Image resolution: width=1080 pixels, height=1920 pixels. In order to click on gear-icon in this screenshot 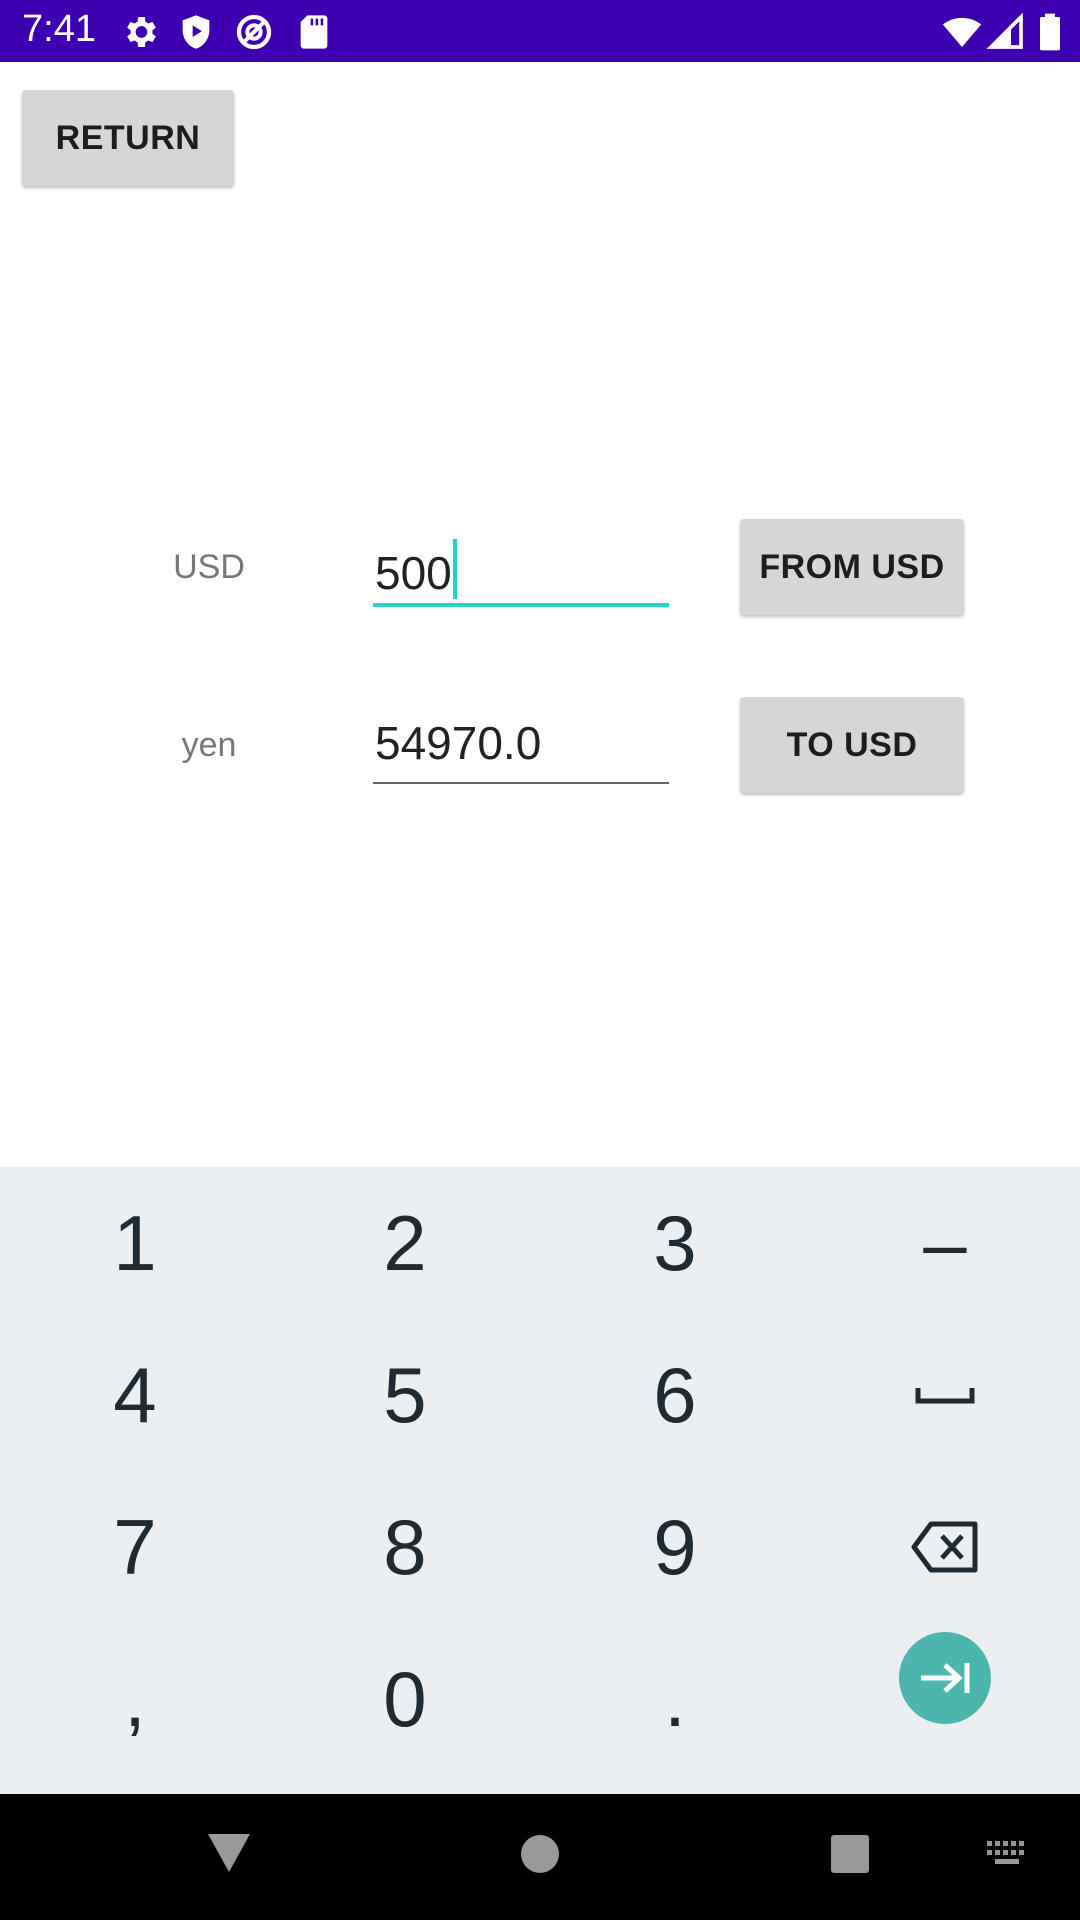, I will do `click(140, 32)`.